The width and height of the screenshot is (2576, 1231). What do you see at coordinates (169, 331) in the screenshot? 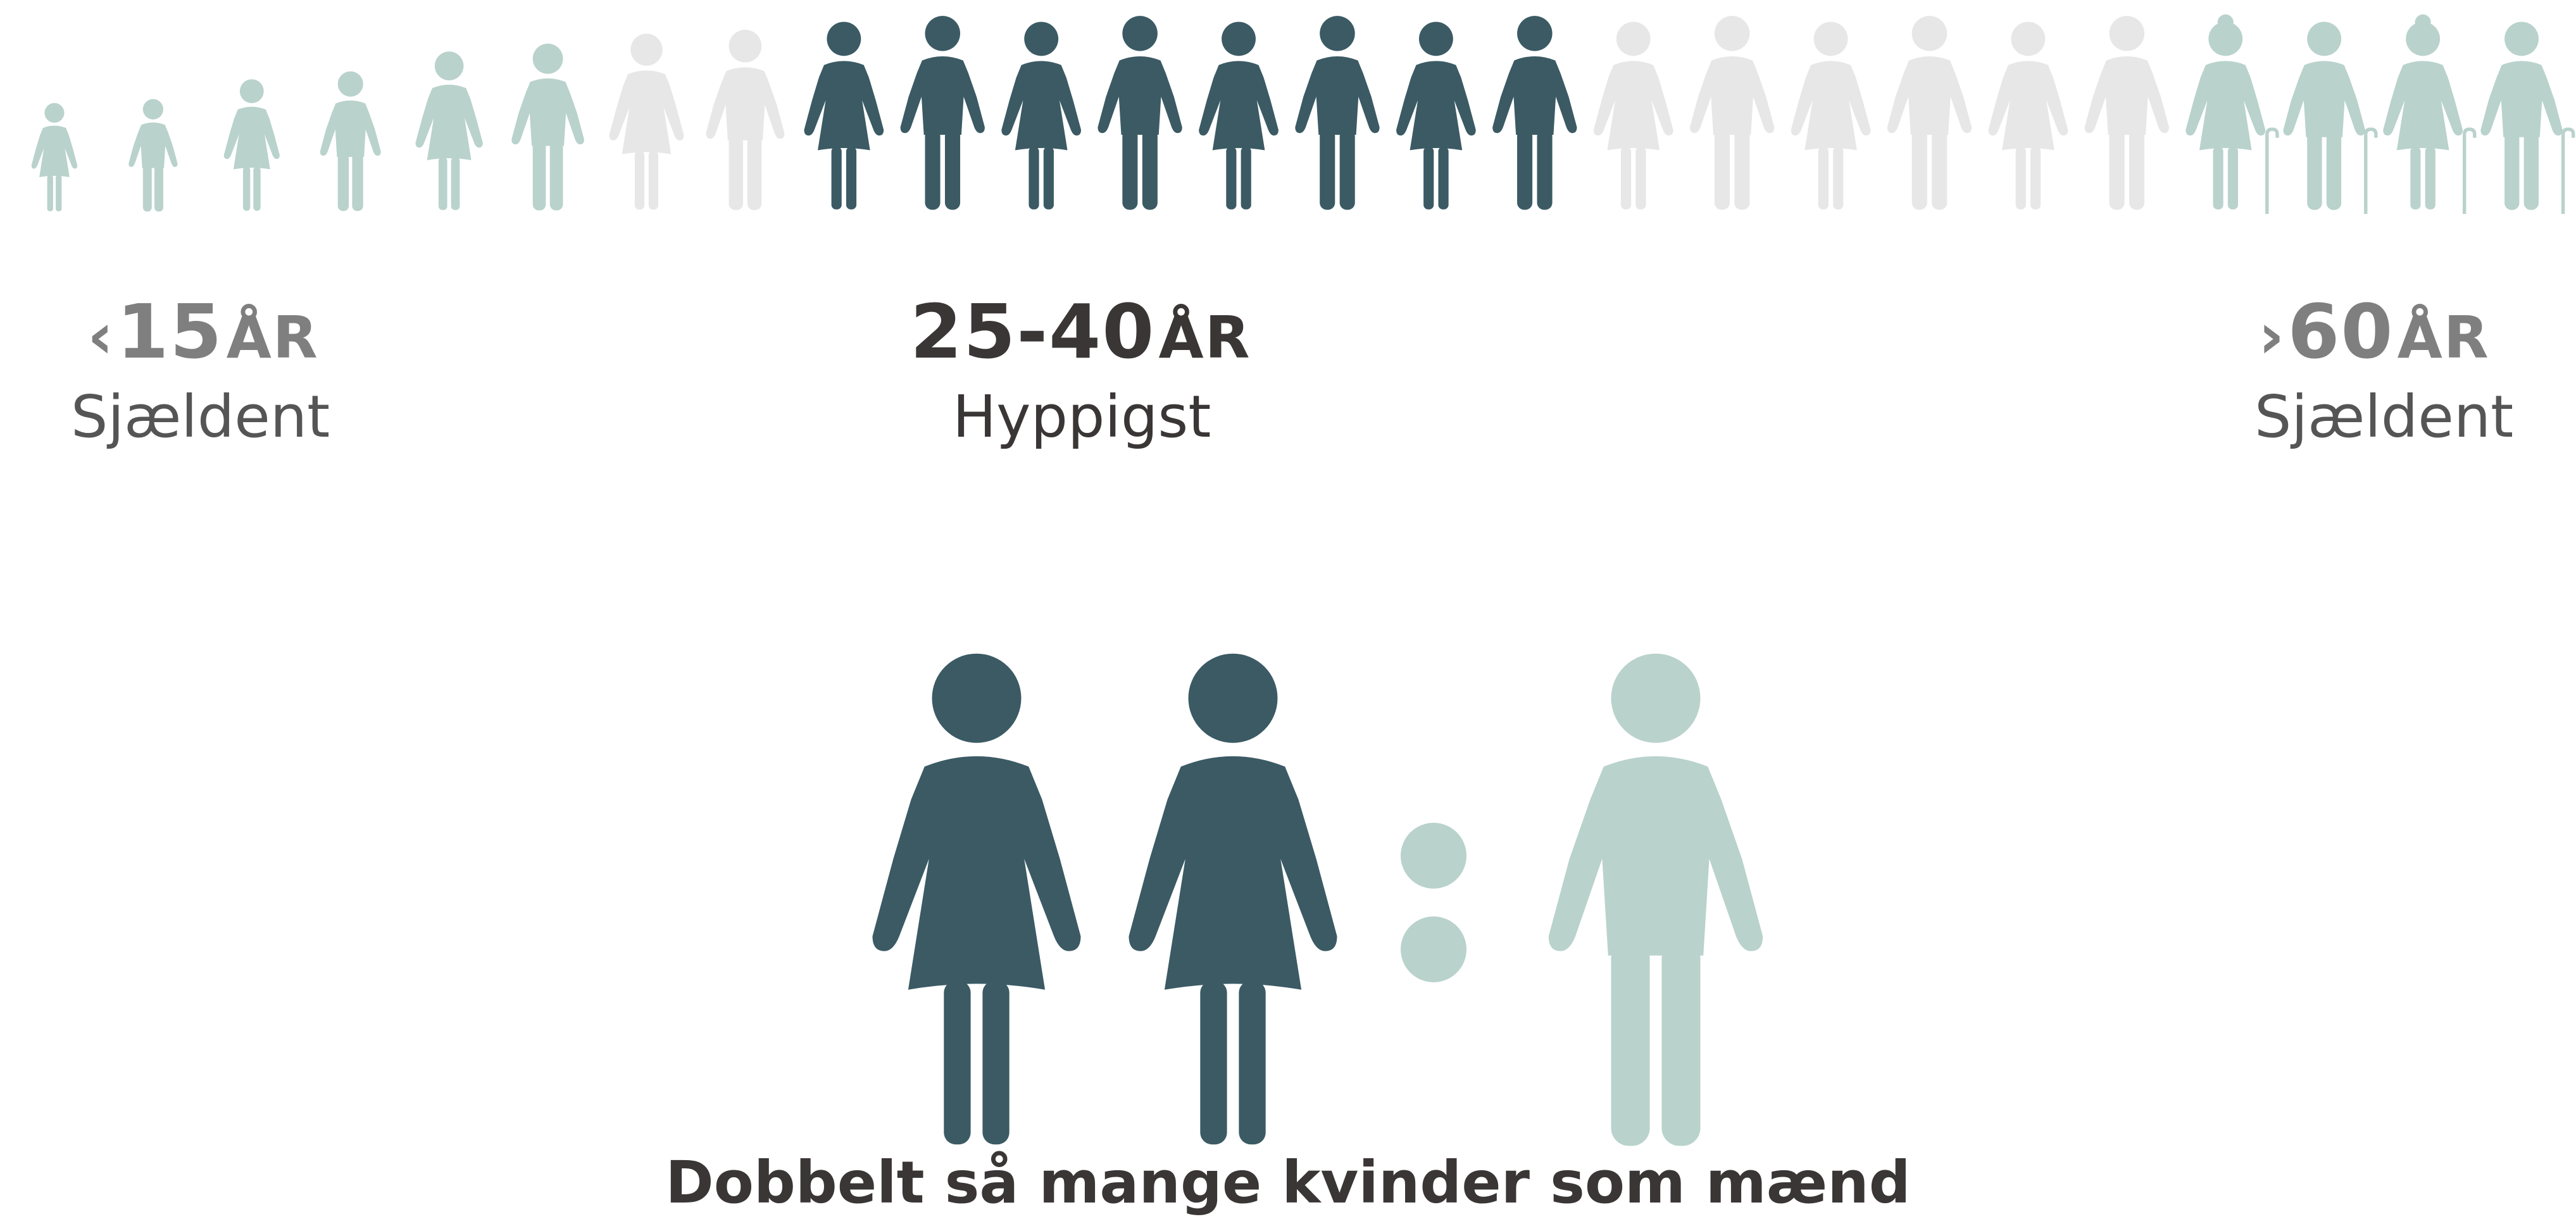
I see `age-value: 15` at bounding box center [169, 331].